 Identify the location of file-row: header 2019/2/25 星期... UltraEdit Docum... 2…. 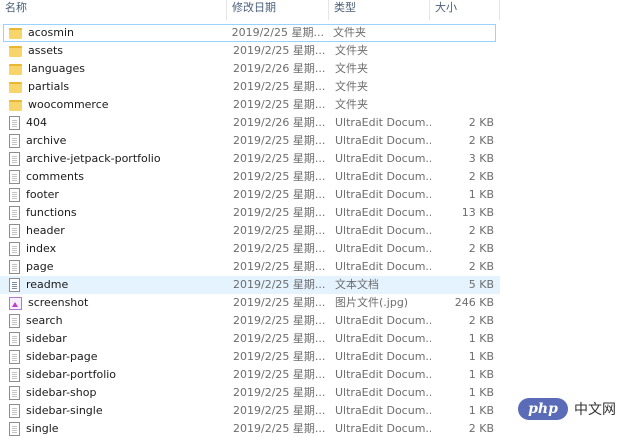
(250, 231).